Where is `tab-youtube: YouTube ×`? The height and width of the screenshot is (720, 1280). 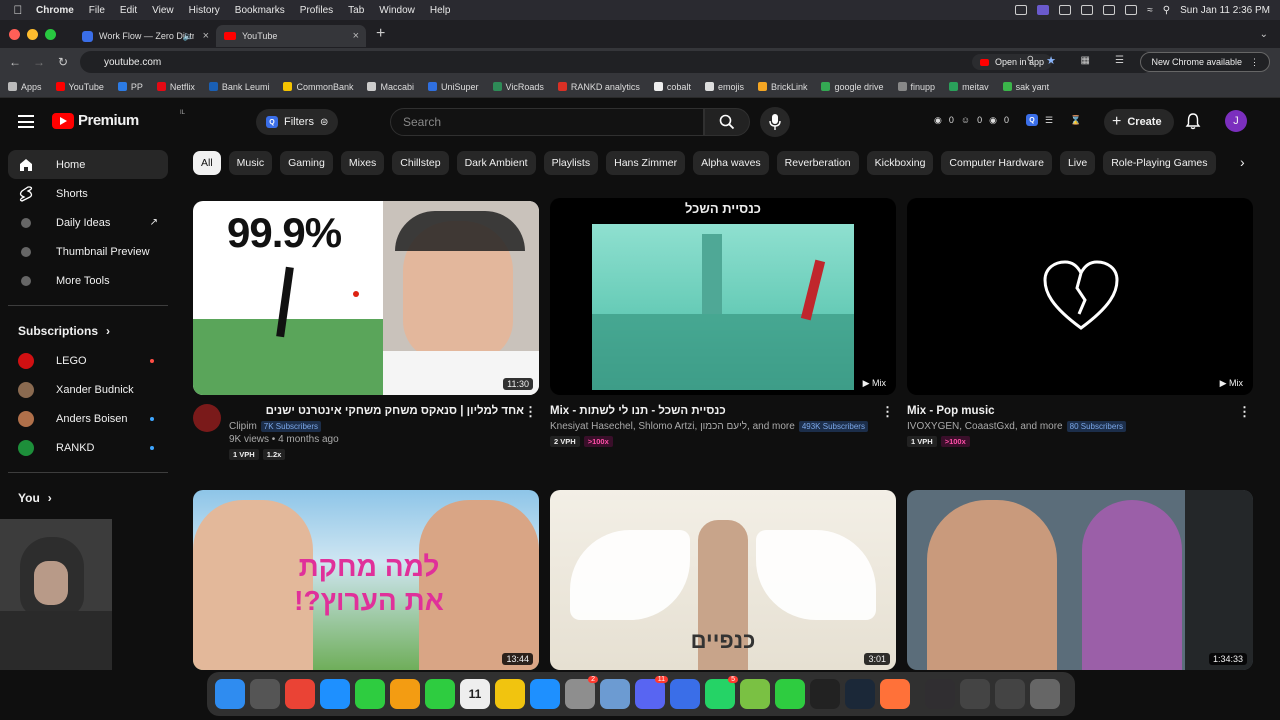
tab-youtube: YouTube × is located at coordinates (291, 36).